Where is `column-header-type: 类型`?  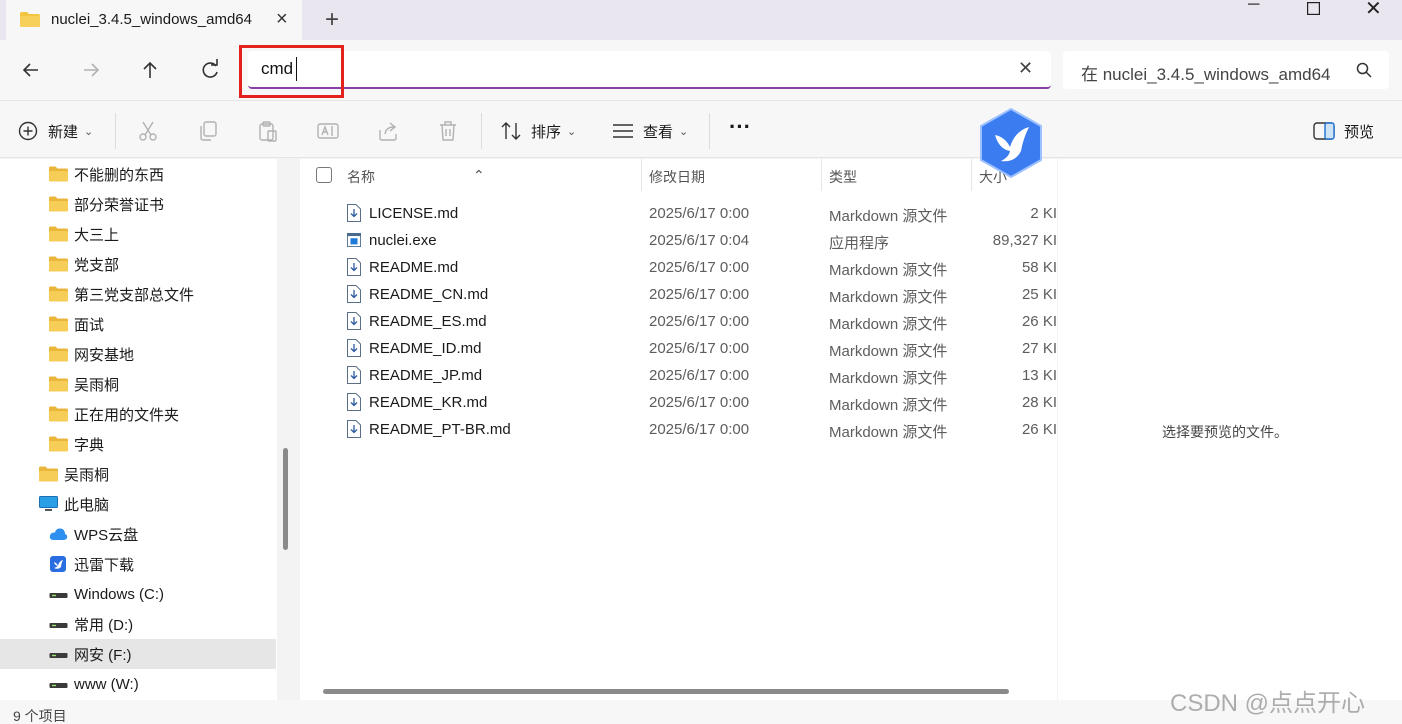 column-header-type: 类型 is located at coordinates (843, 177).